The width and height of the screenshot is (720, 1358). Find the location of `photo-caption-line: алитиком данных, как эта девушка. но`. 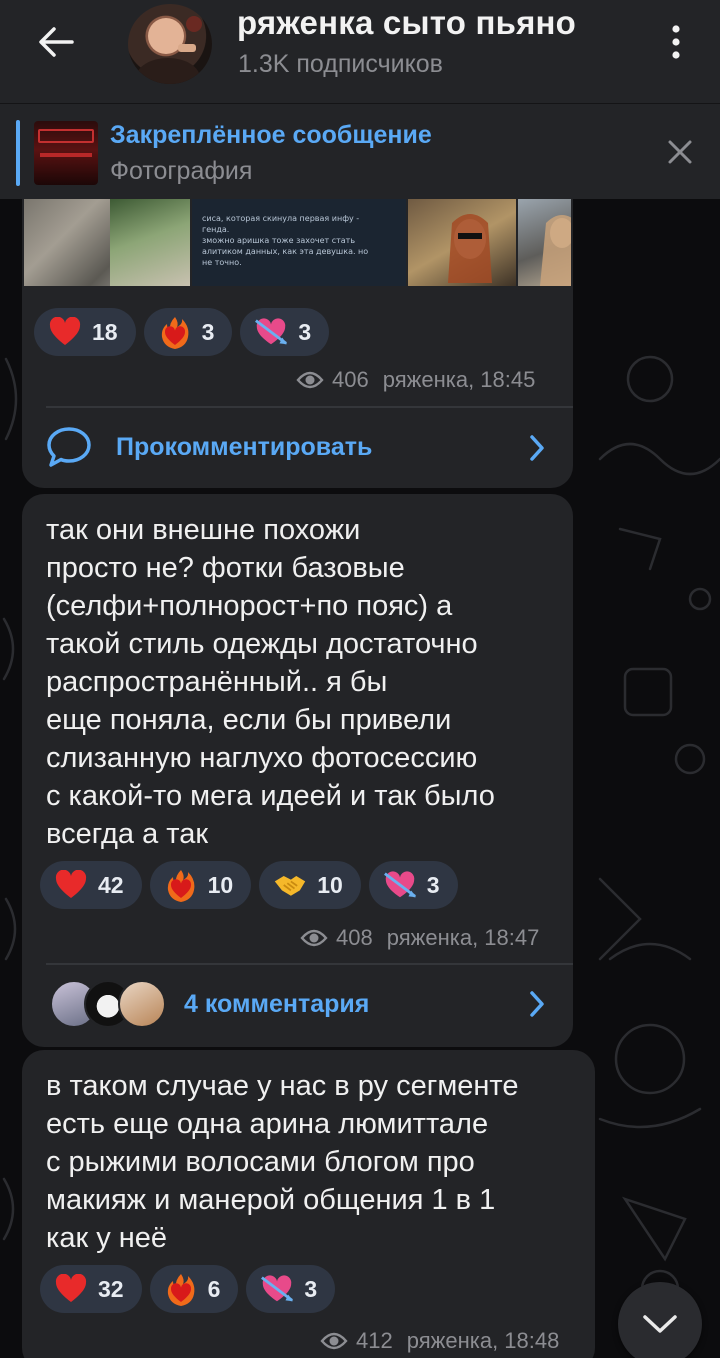

photo-caption-line: алитиком данных, как эта девушка. но is located at coordinates (285, 251).